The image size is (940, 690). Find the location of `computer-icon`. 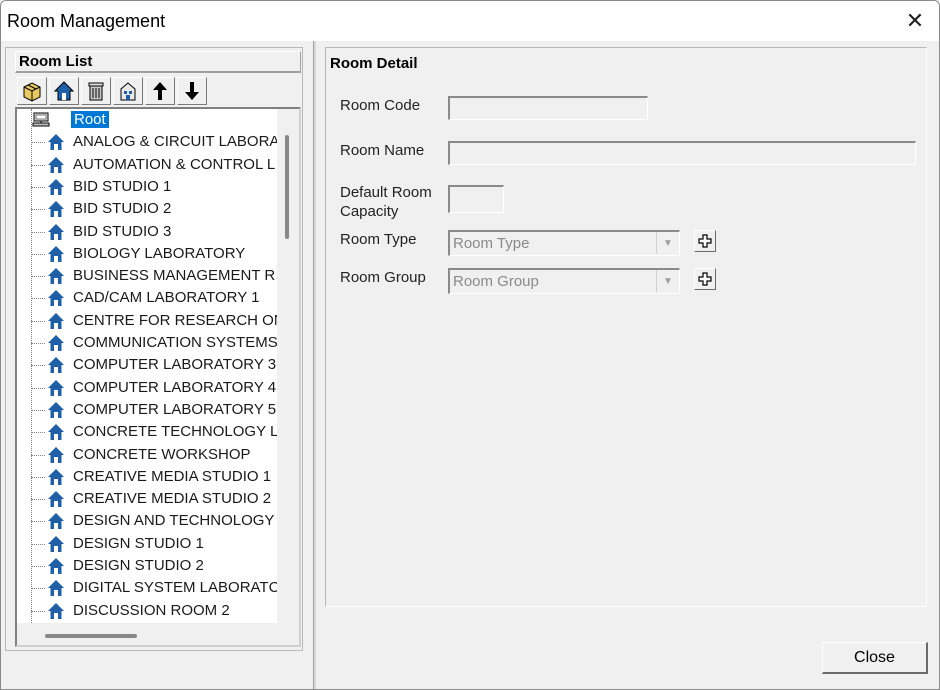

computer-icon is located at coordinates (41, 119).